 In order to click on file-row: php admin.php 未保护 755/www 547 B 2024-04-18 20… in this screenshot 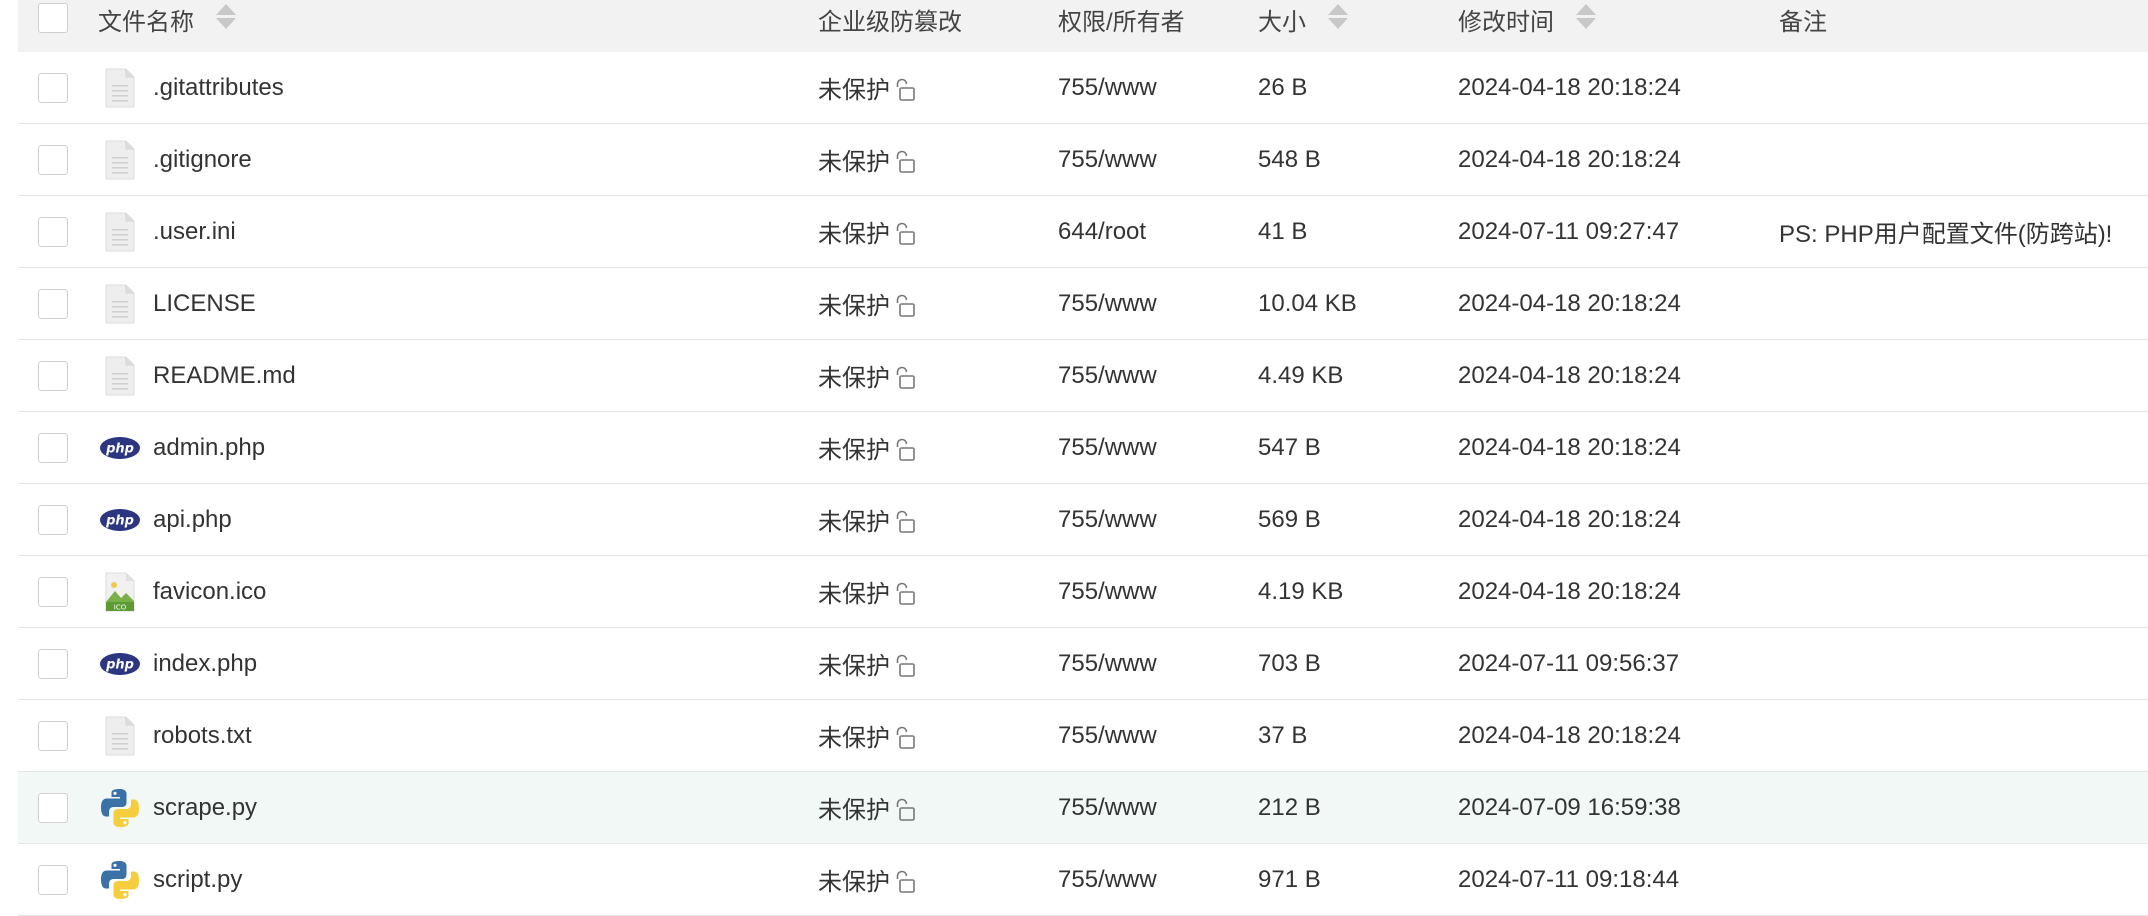, I will do `click(1083, 448)`.